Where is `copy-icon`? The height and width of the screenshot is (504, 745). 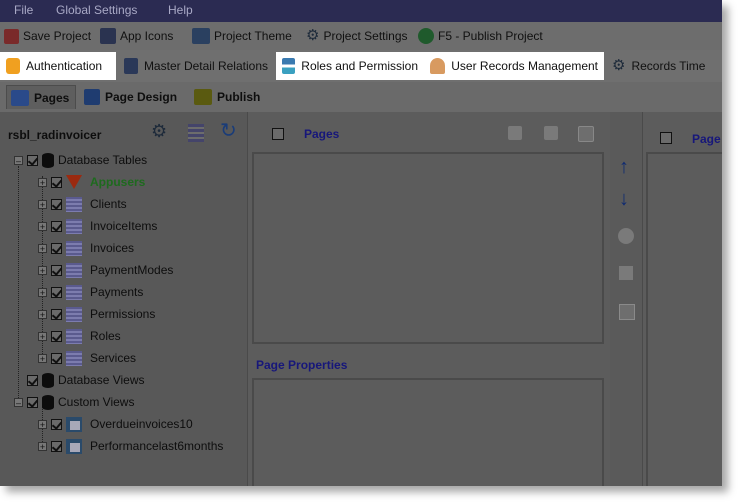 copy-icon is located at coordinates (551, 133).